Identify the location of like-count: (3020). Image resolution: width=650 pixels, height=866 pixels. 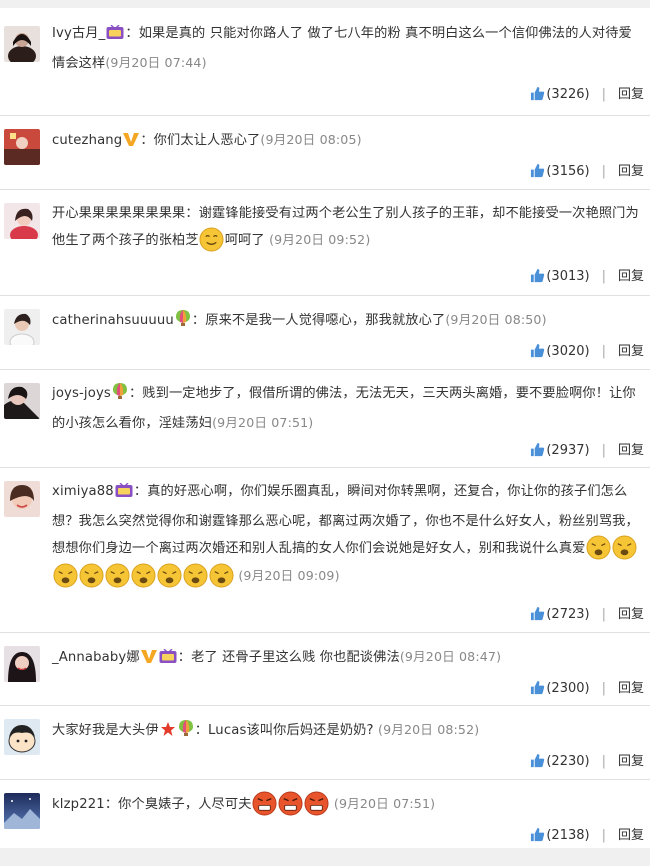
(568, 351).